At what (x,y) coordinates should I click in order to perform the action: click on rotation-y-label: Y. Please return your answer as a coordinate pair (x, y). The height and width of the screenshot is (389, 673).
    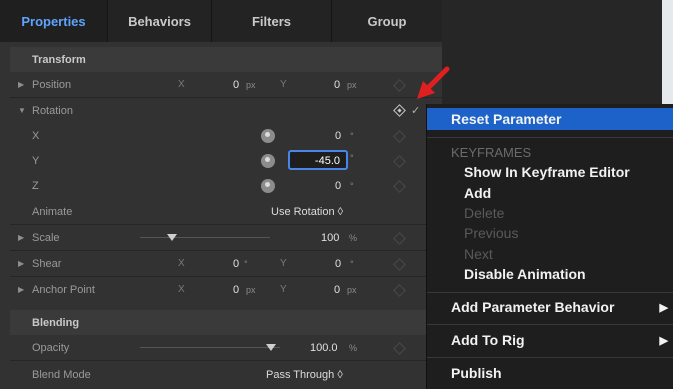
    Looking at the image, I should click on (36, 160).